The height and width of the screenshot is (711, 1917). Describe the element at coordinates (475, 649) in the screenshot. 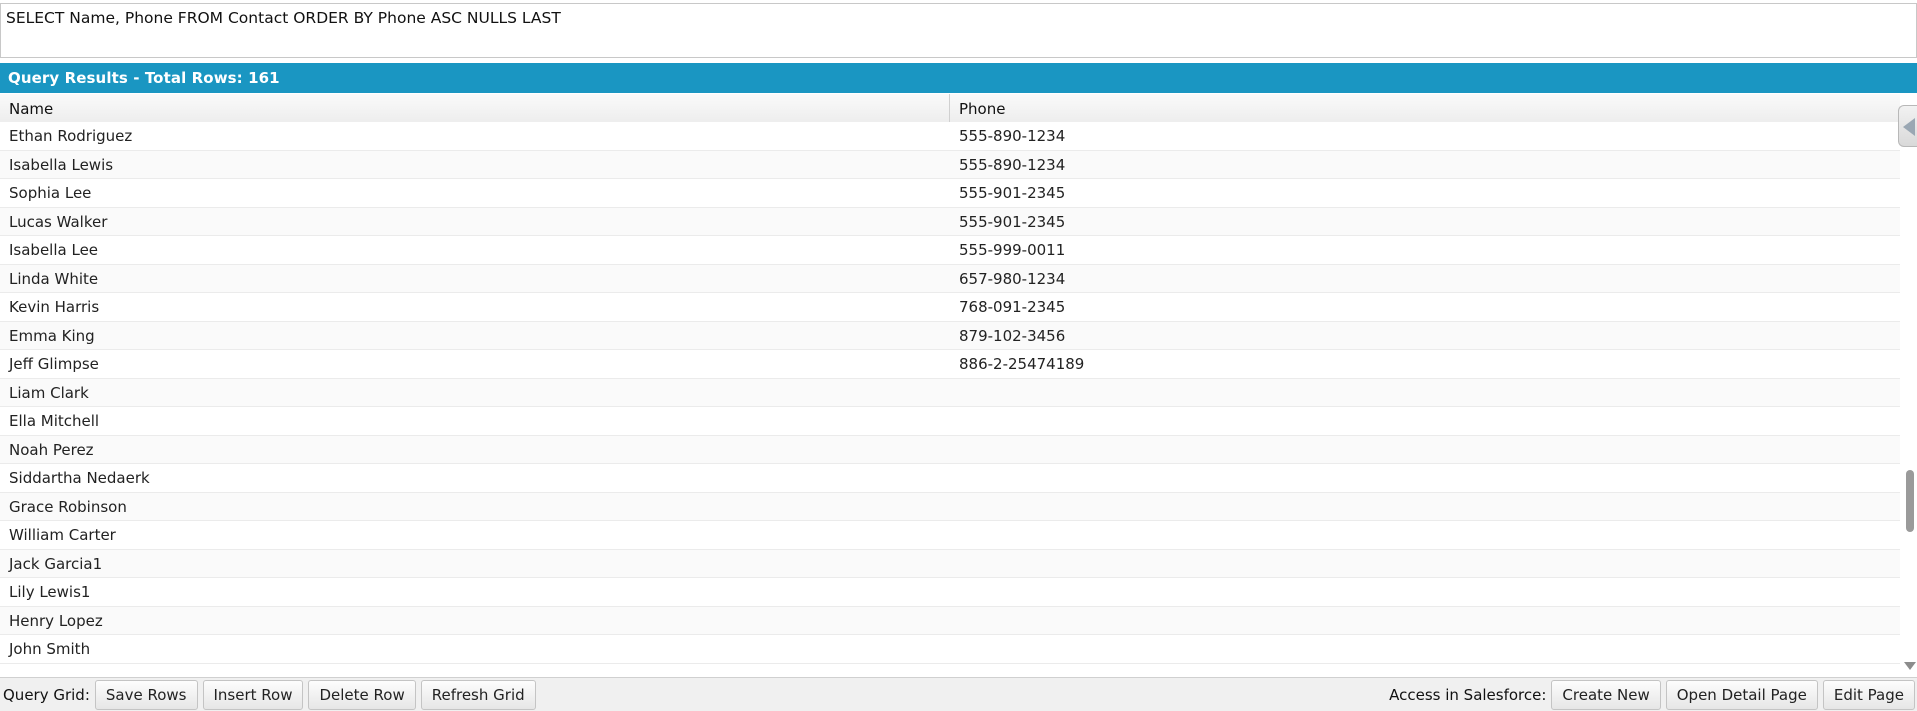

I see `cell-name: John Smith` at that location.